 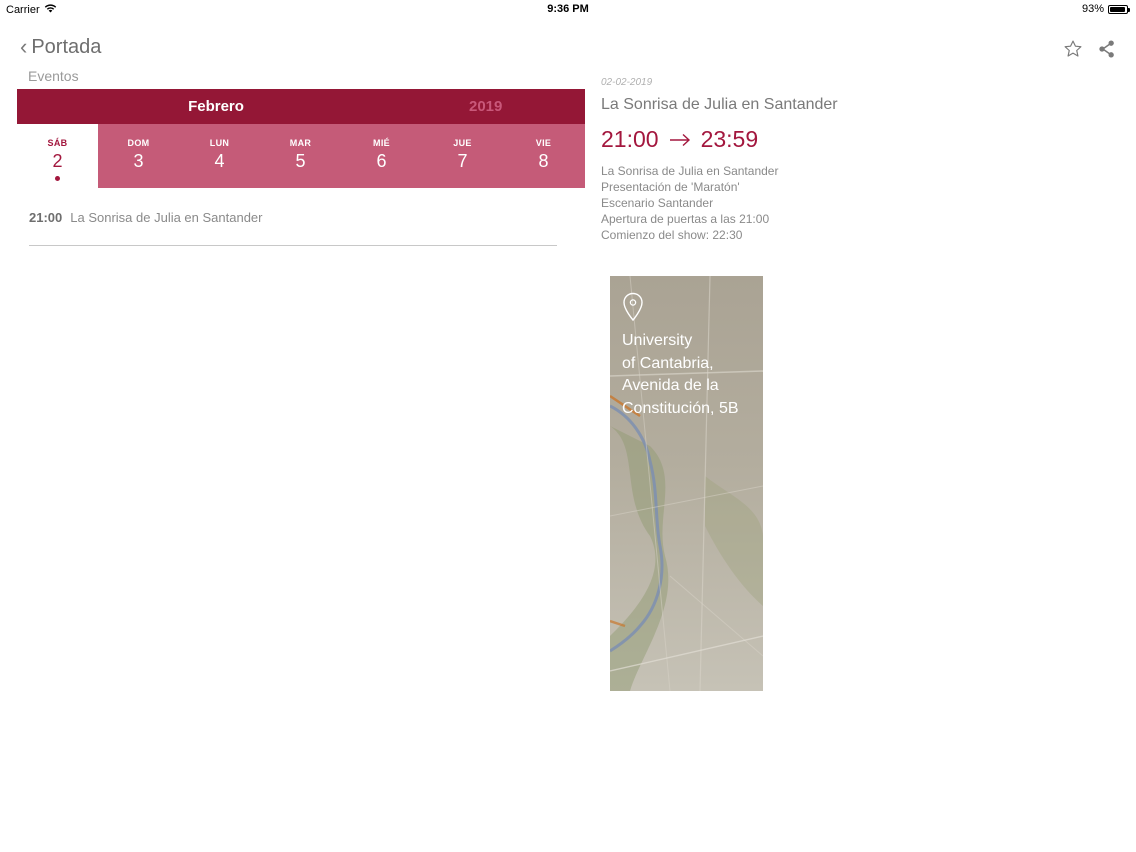 I want to click on battery-percent: 93%, so click(x=1092, y=9).